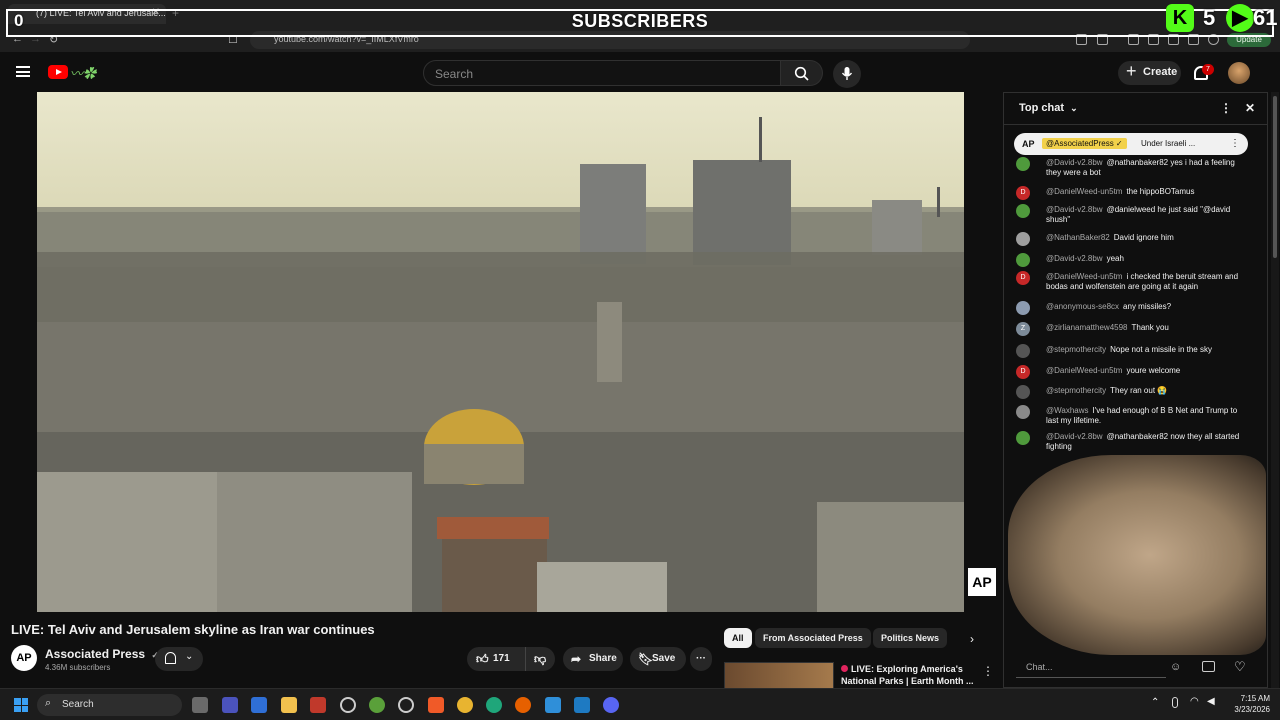 The width and height of the screenshot is (1280, 720). I want to click on chat-author-avatar: Z, so click(1023, 329).